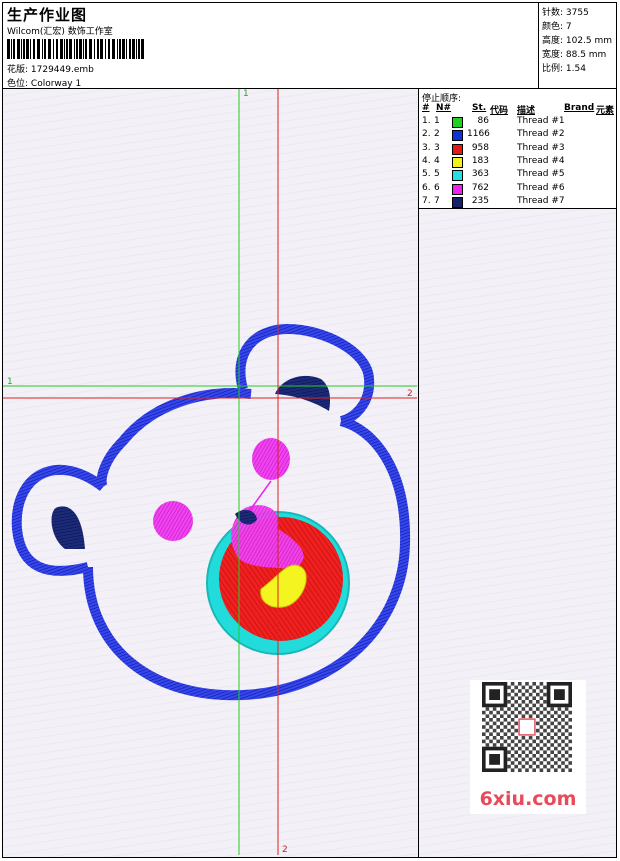  What do you see at coordinates (541, 200) in the screenshot?
I see `row-desc: Thread #7` at bounding box center [541, 200].